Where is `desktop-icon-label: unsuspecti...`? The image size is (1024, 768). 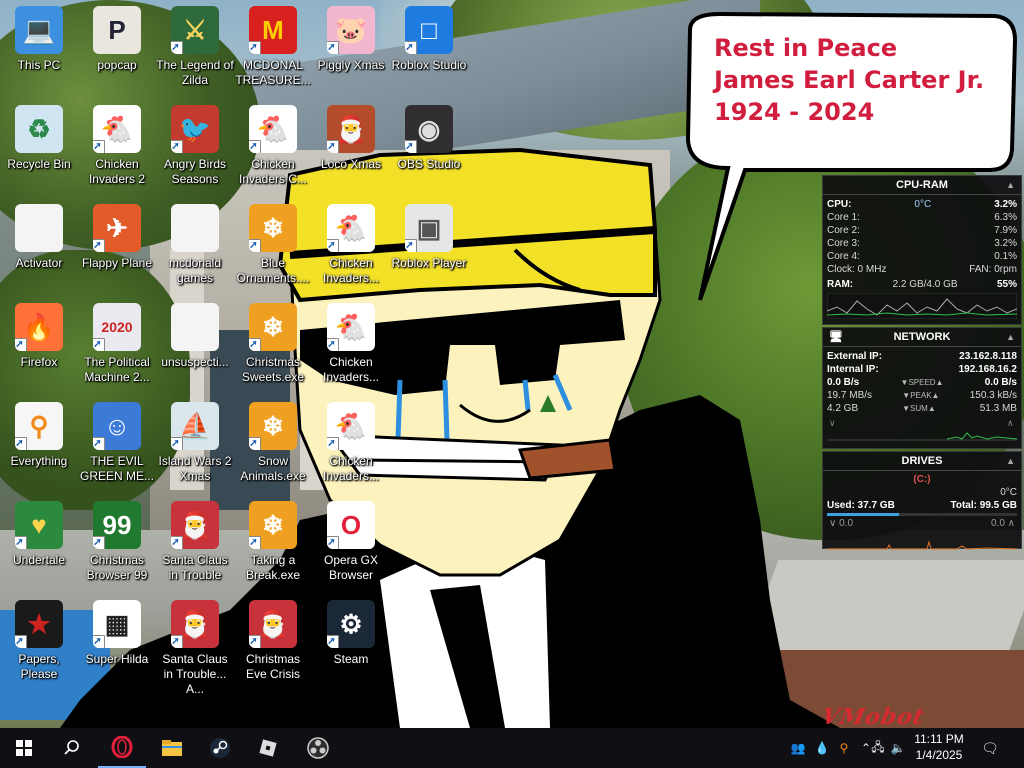 desktop-icon-label: unsuspecti... is located at coordinates (195, 362).